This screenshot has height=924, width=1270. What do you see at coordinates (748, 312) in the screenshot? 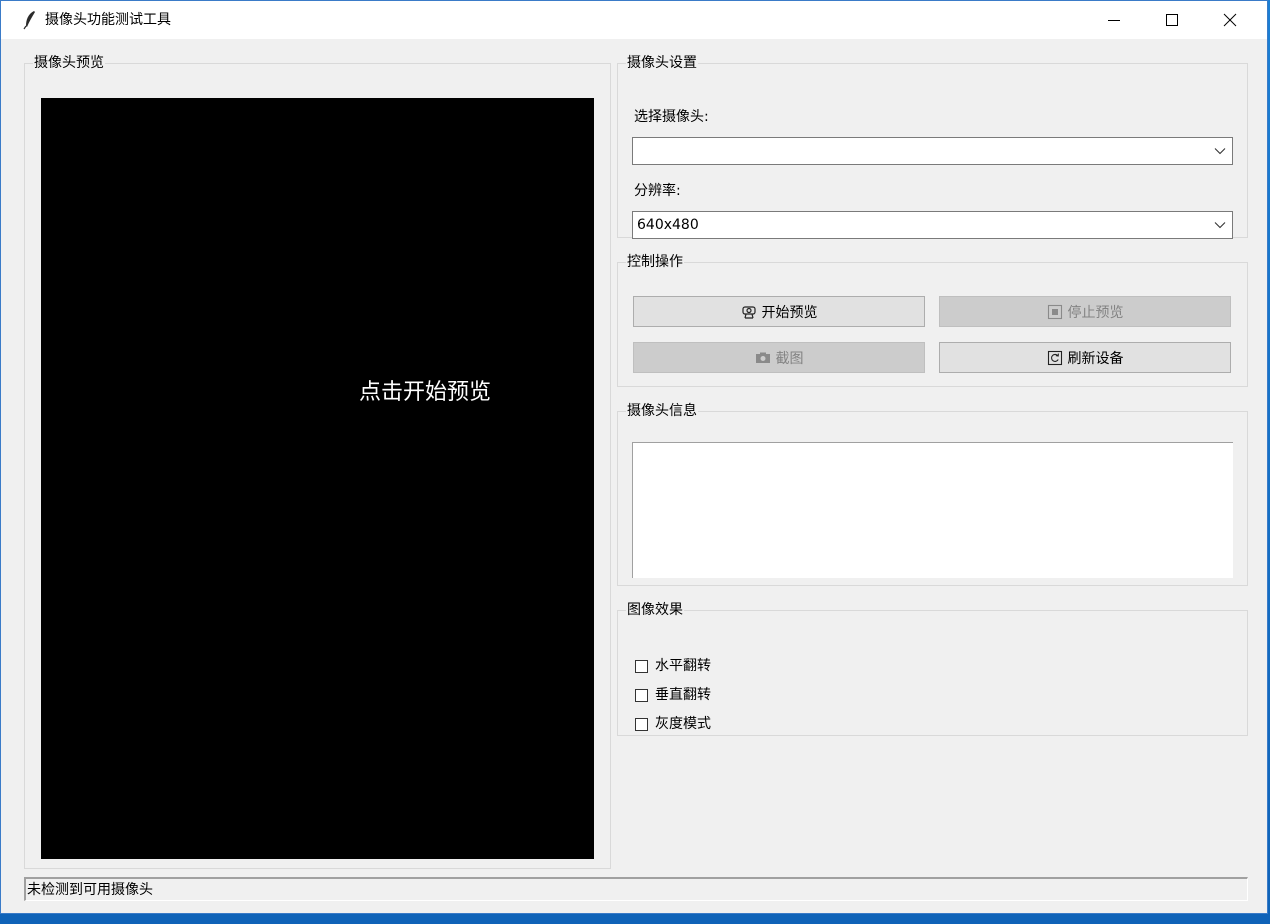
I see `camera-icon` at bounding box center [748, 312].